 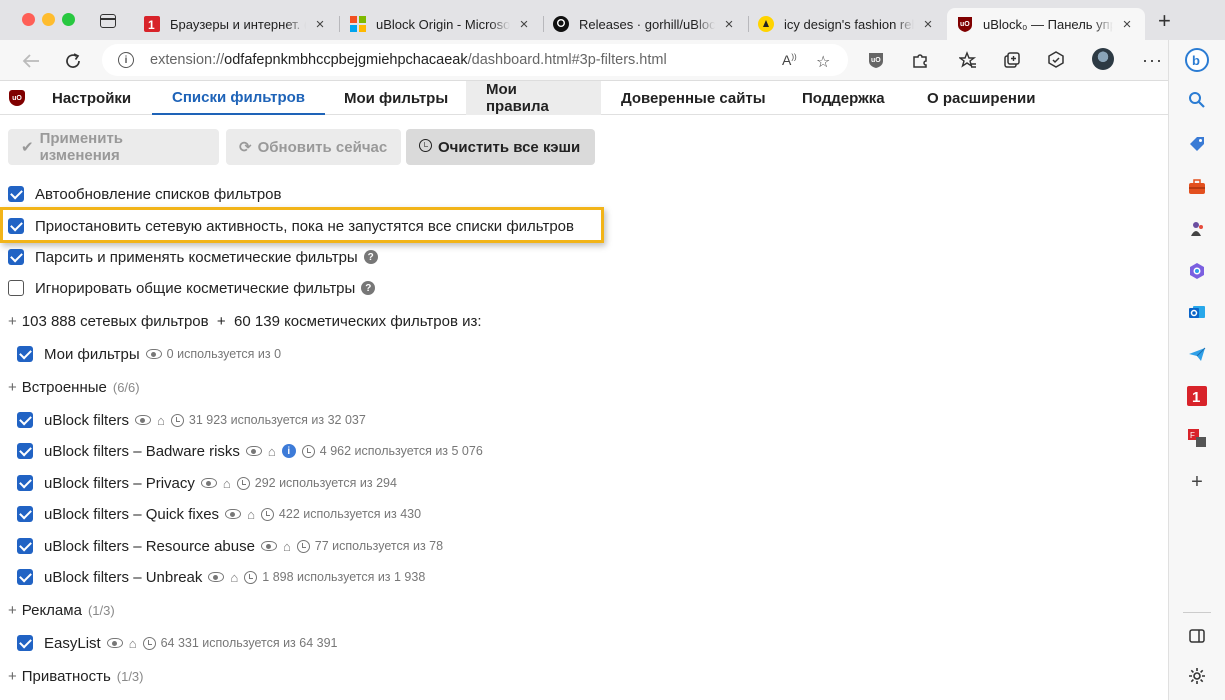 What do you see at coordinates (1197, 187) in the screenshot?
I see `tools-briefcase-icon` at bounding box center [1197, 187].